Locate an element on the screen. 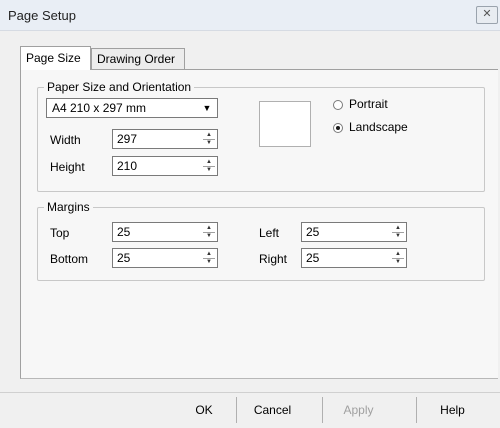 Image resolution: width=500 pixels, height=428 pixels. footer-divider is located at coordinates (250, 392).